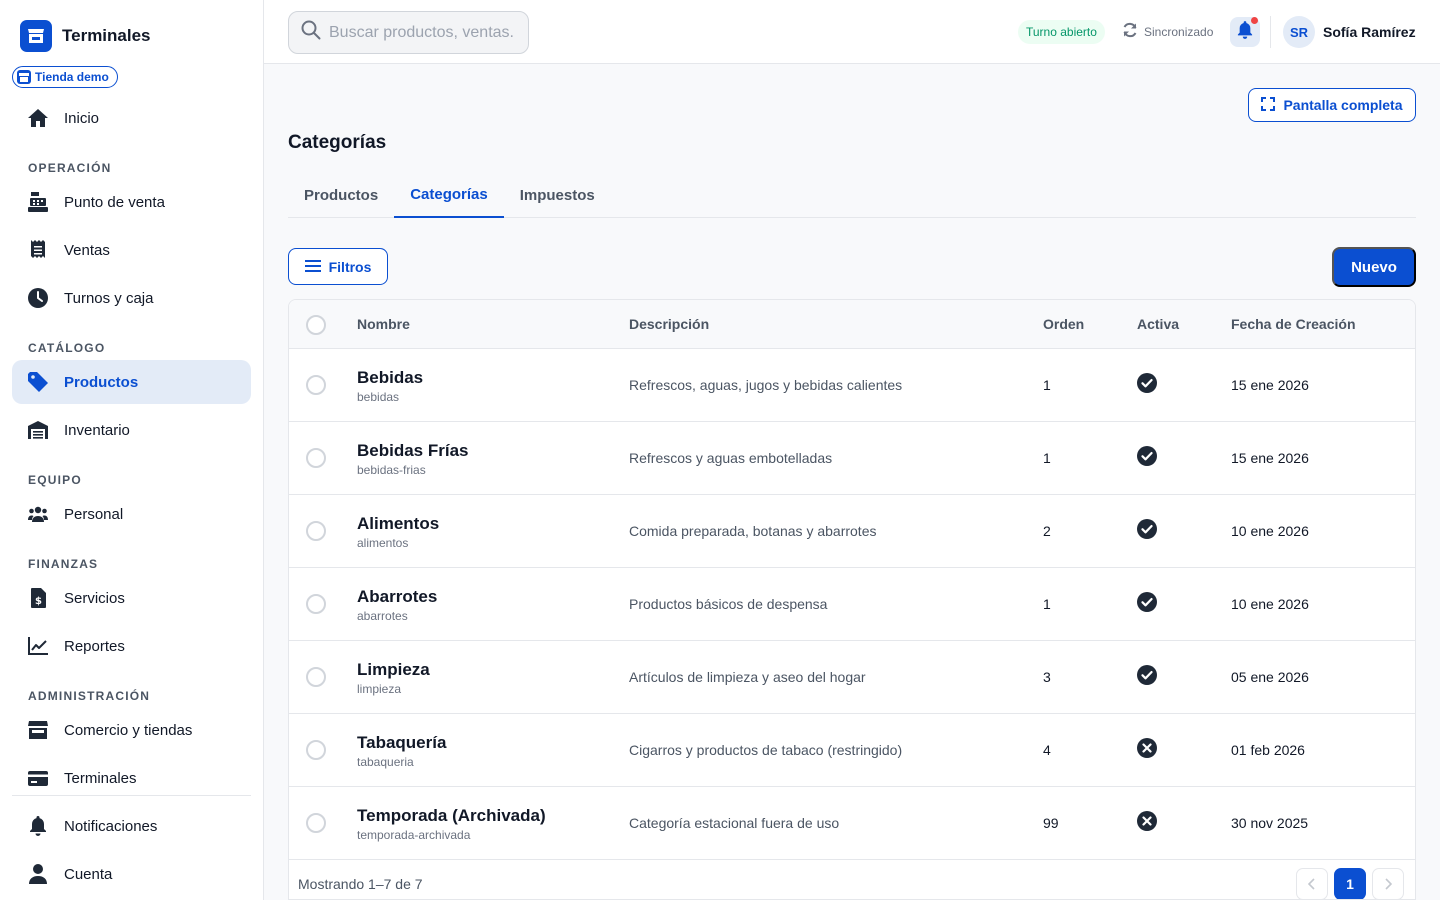  Describe the element at coordinates (337, 142) in the screenshot. I see `page-title: Categorías` at that location.